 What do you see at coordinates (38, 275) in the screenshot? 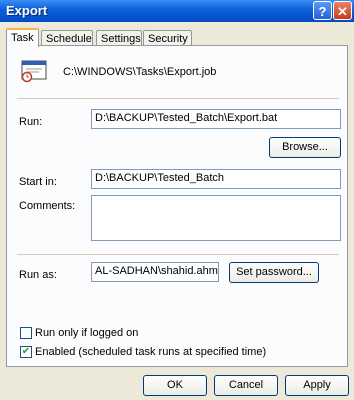
I see `run-as-label: Run as:` at bounding box center [38, 275].